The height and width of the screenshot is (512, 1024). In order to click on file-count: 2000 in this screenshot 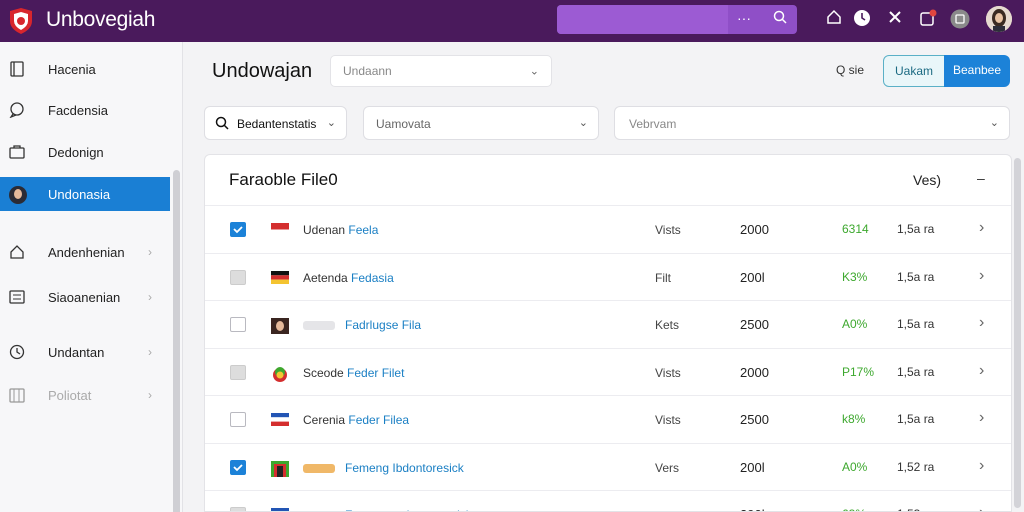, I will do `click(754, 372)`.